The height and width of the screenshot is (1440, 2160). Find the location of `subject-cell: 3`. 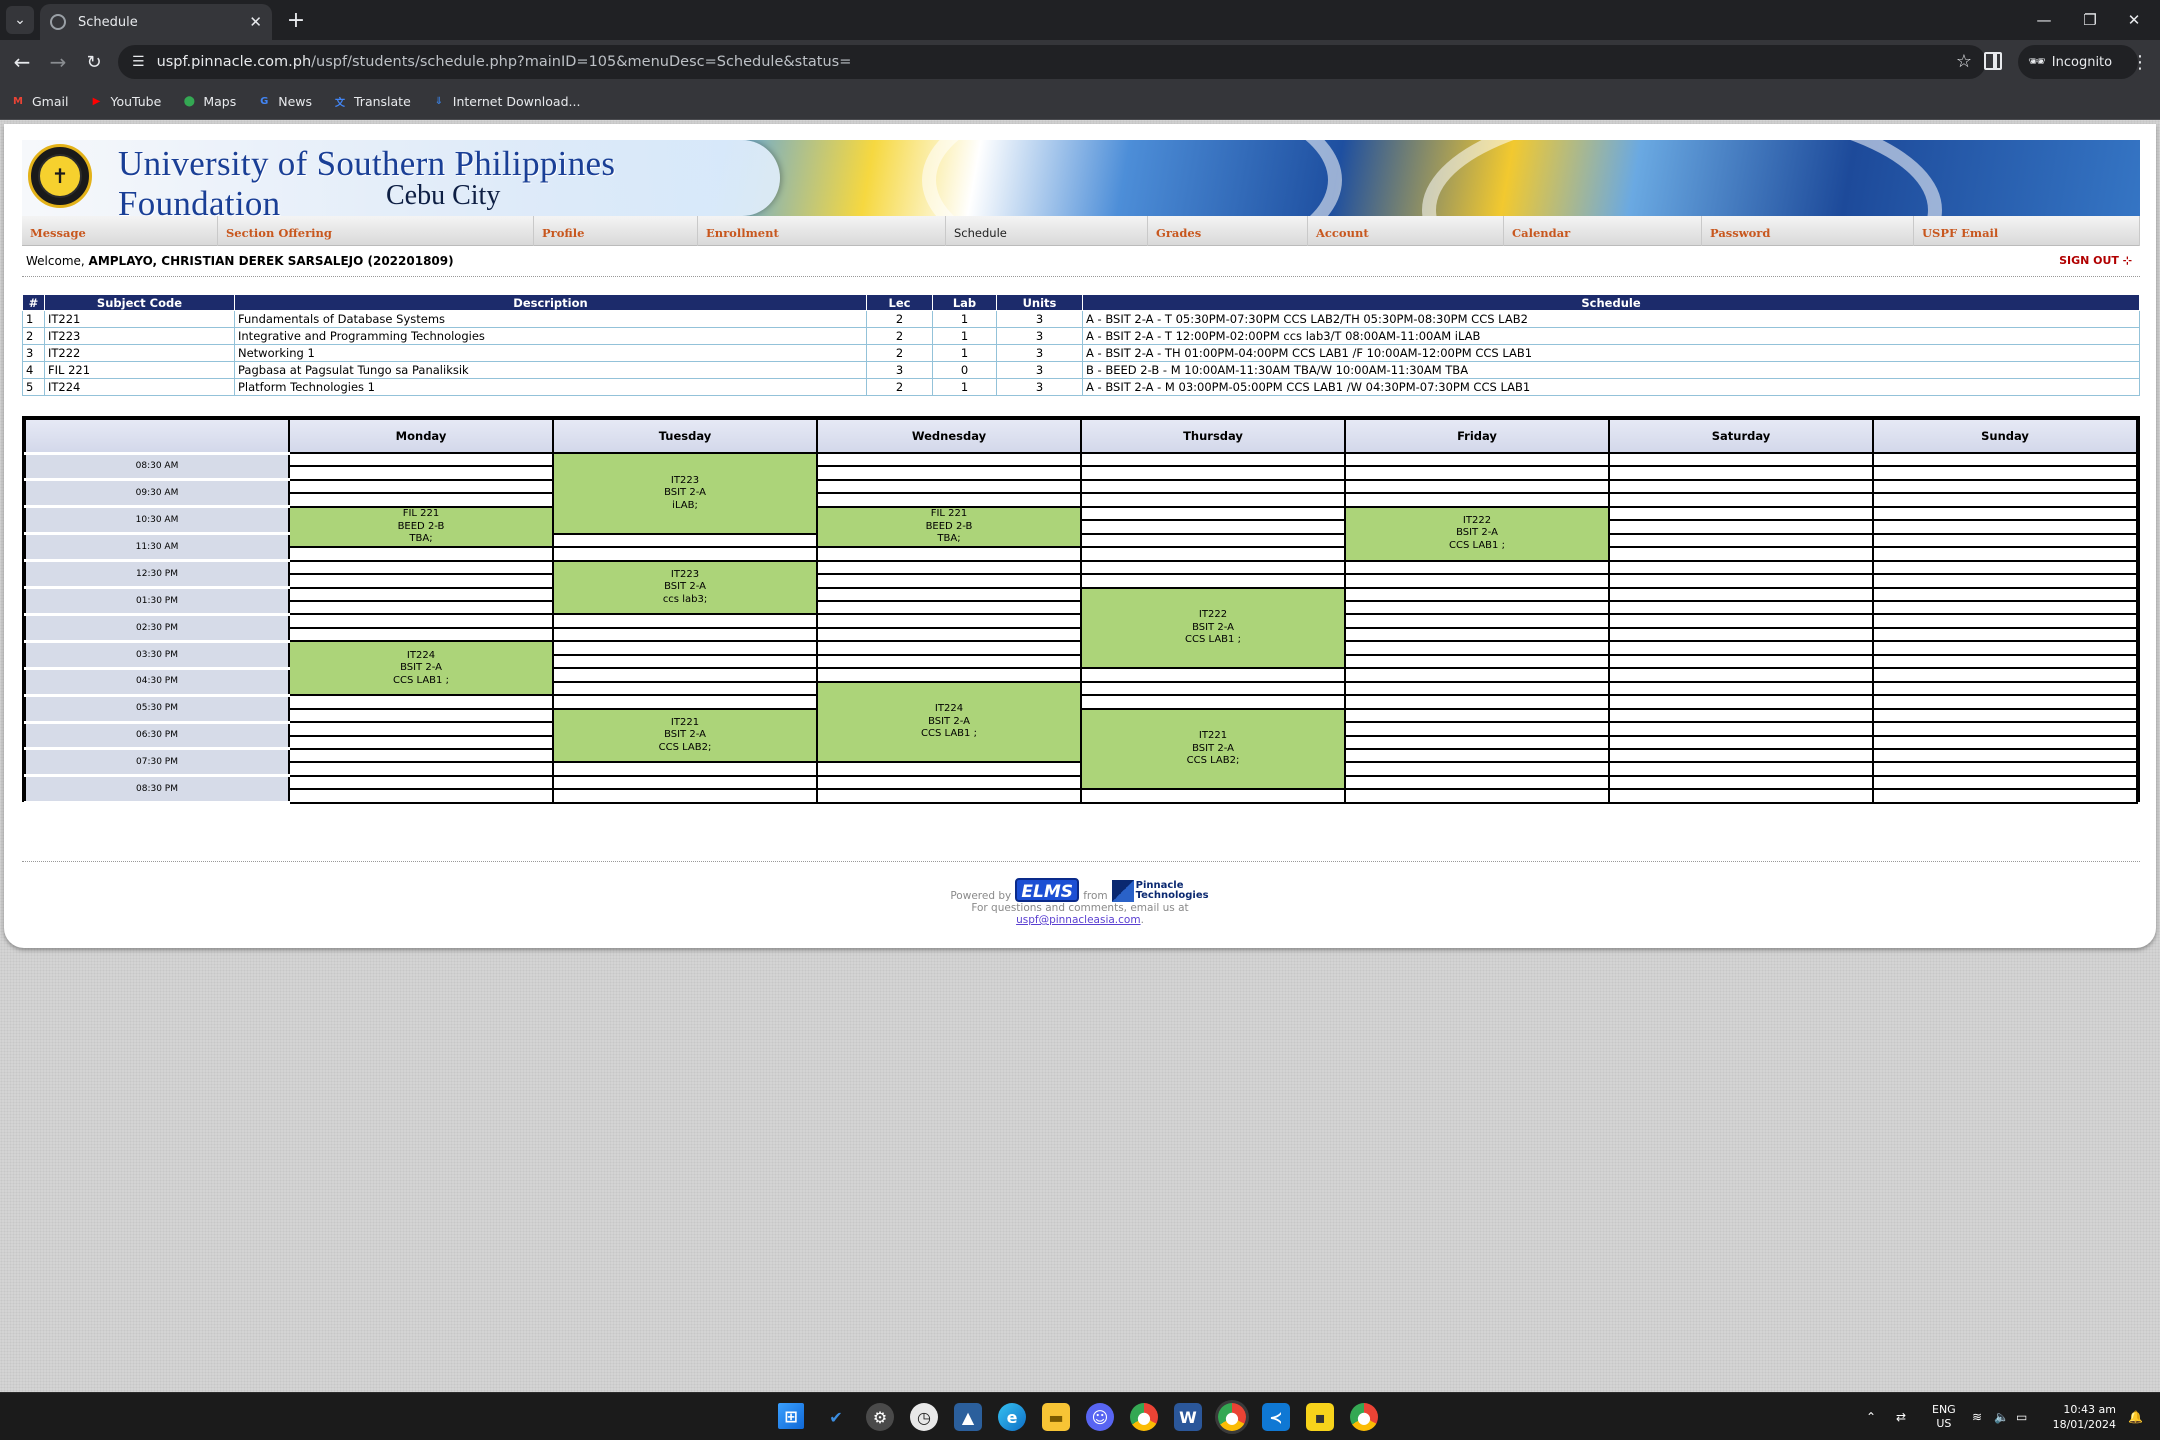

subject-cell: 3 is located at coordinates (1039, 319).